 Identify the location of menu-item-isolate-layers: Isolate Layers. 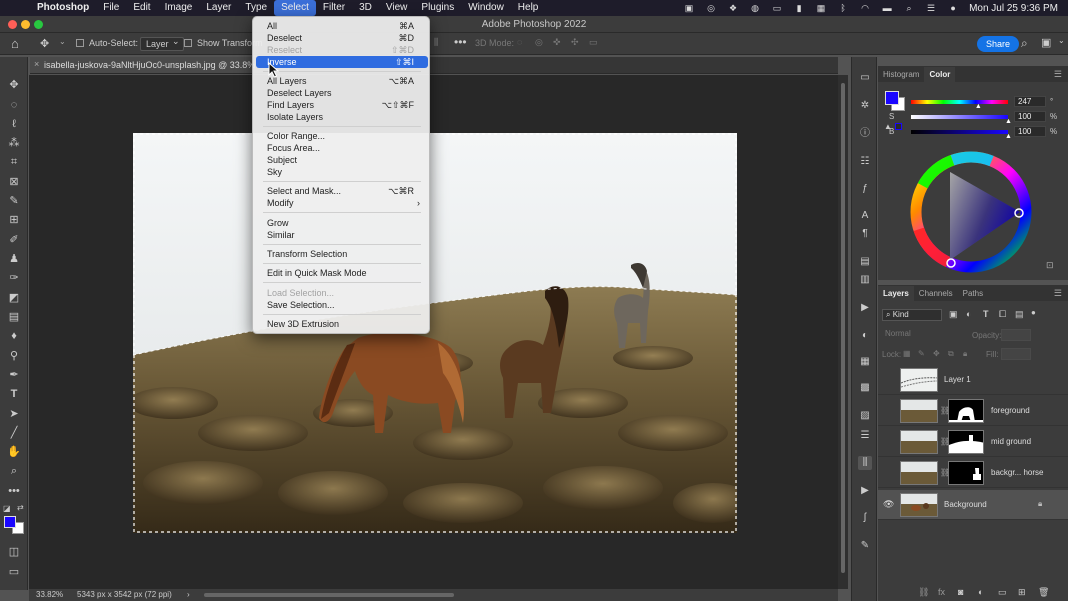
(342, 117).